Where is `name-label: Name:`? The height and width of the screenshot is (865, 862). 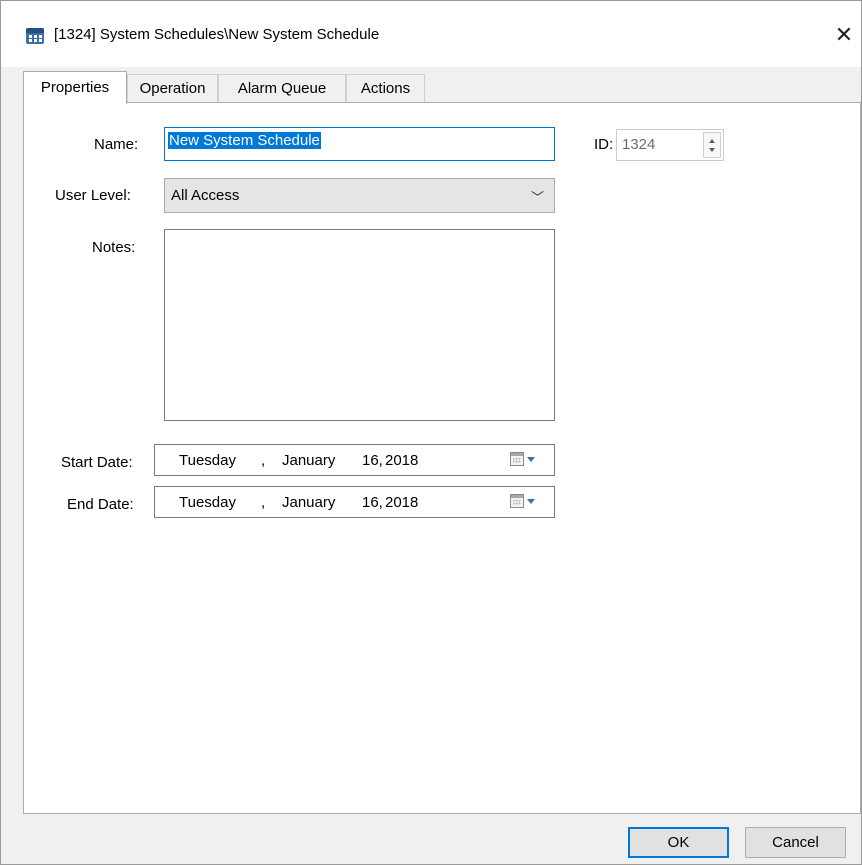 name-label: Name: is located at coordinates (116, 144).